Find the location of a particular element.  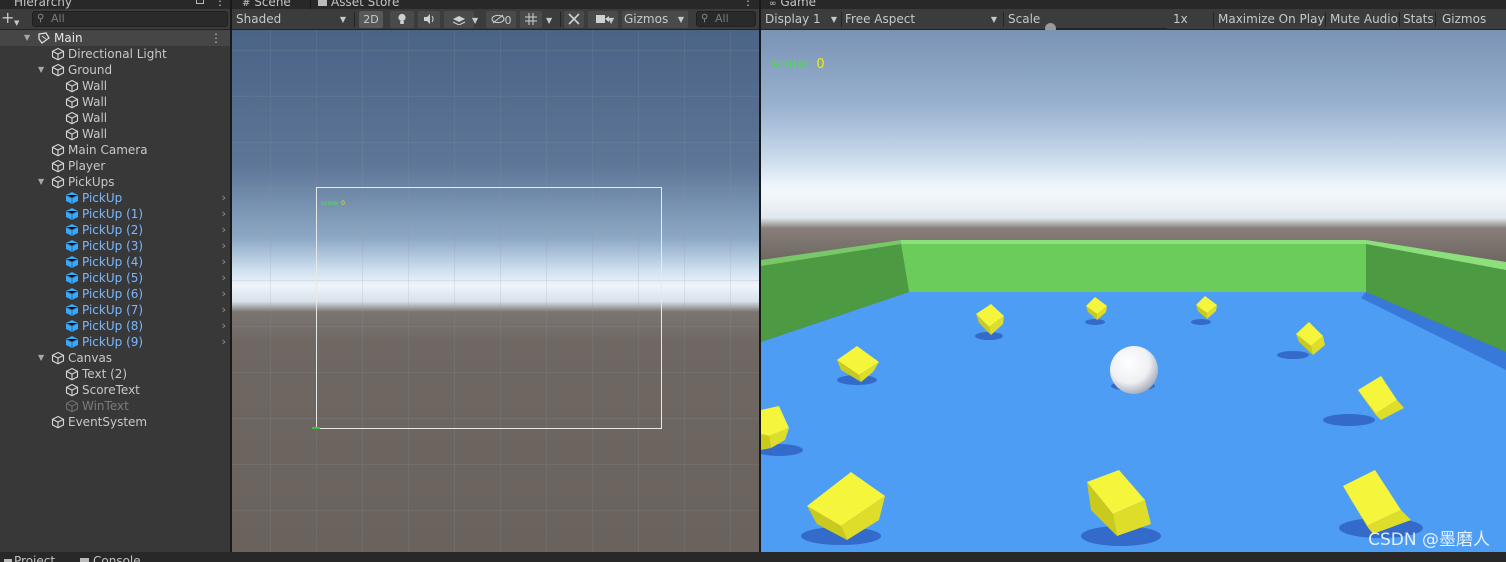

tools-button is located at coordinates (574, 19).